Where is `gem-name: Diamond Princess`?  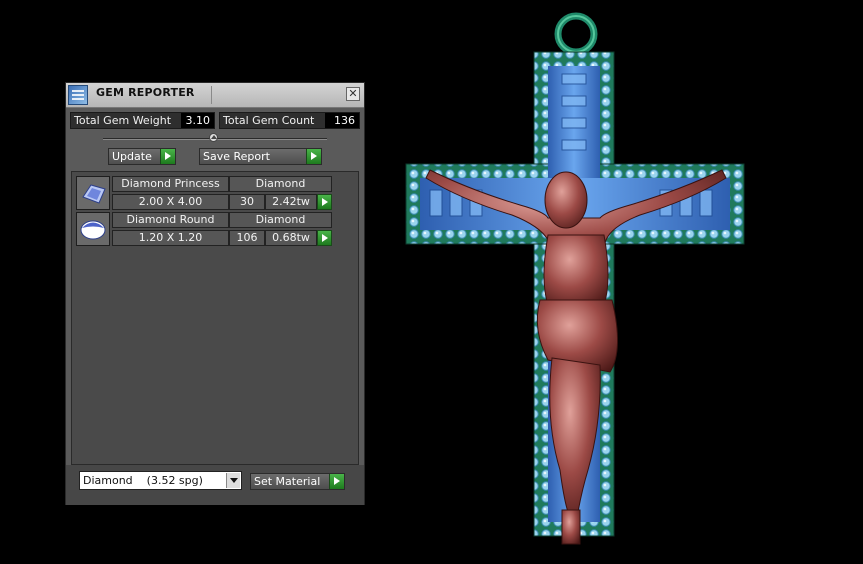 gem-name: Diamond Princess is located at coordinates (170, 184).